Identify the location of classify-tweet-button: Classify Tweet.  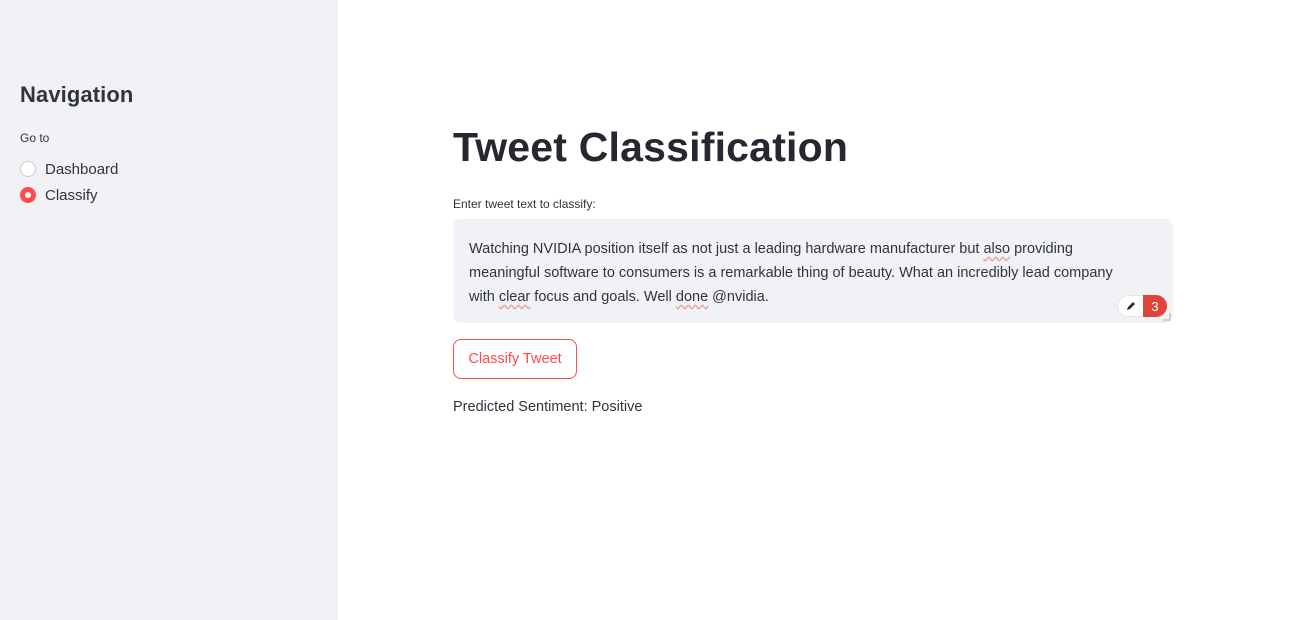
(515, 359).